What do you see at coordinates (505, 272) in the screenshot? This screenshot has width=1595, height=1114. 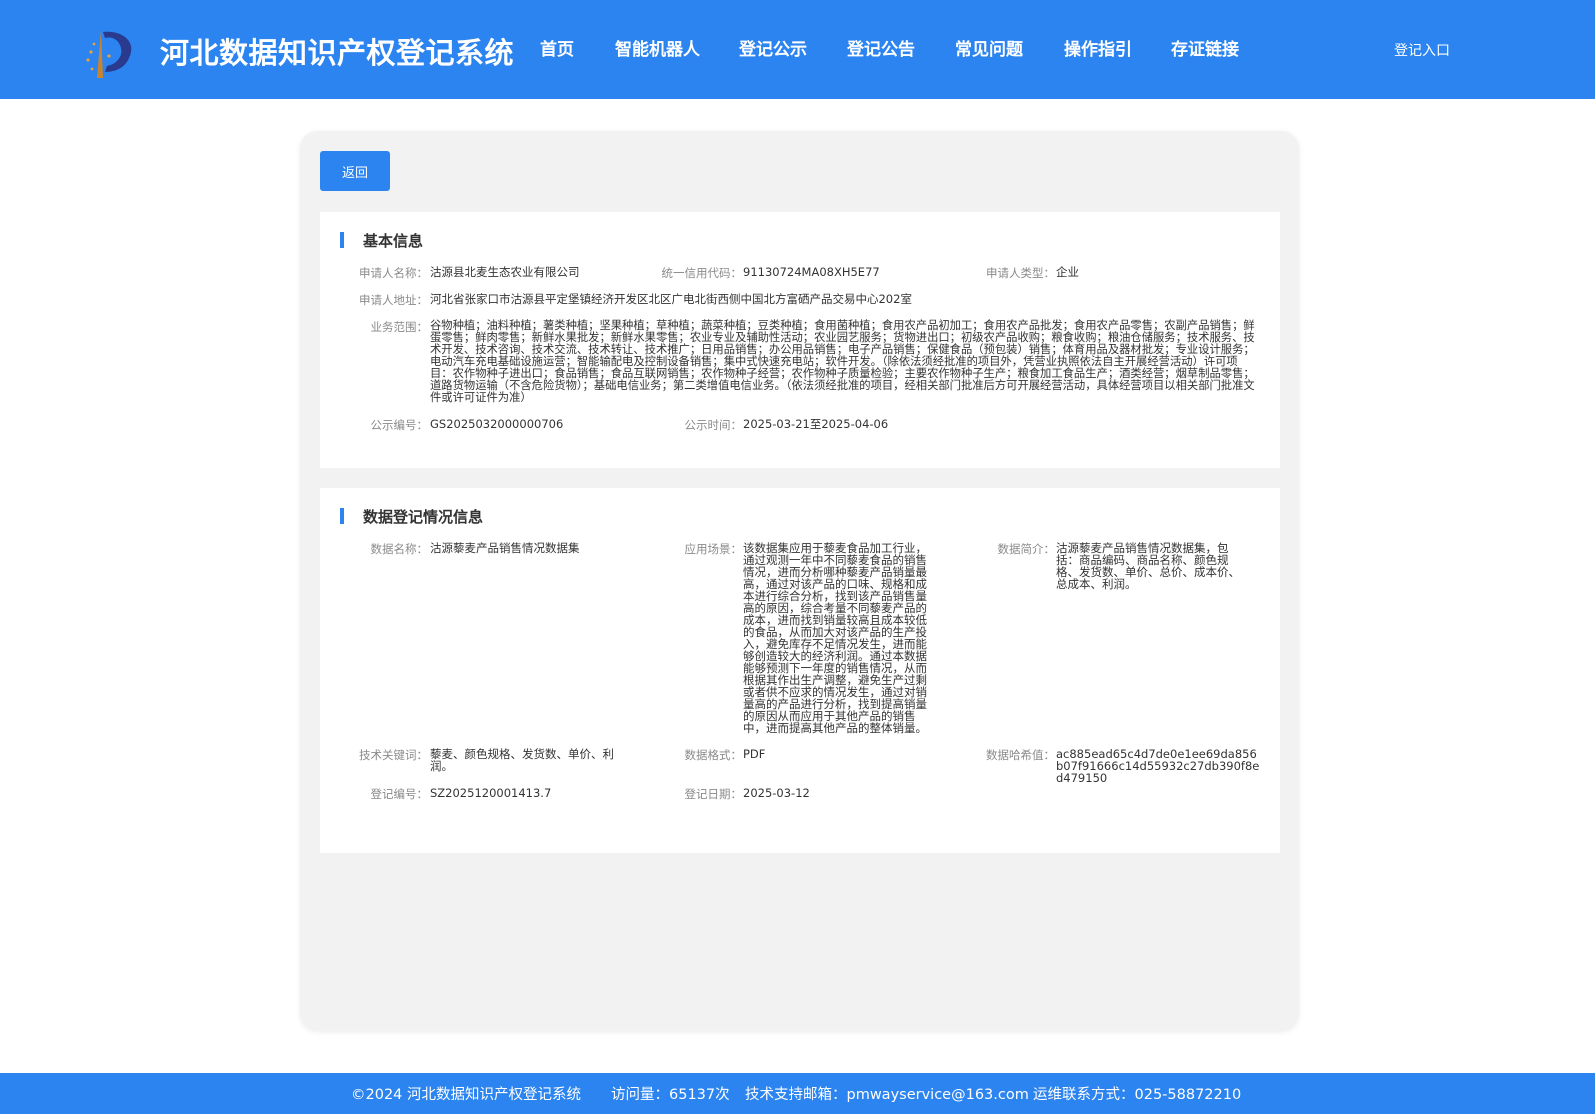 I see `applicant-name-value: 沽源县北麦生态农业有限公司` at bounding box center [505, 272].